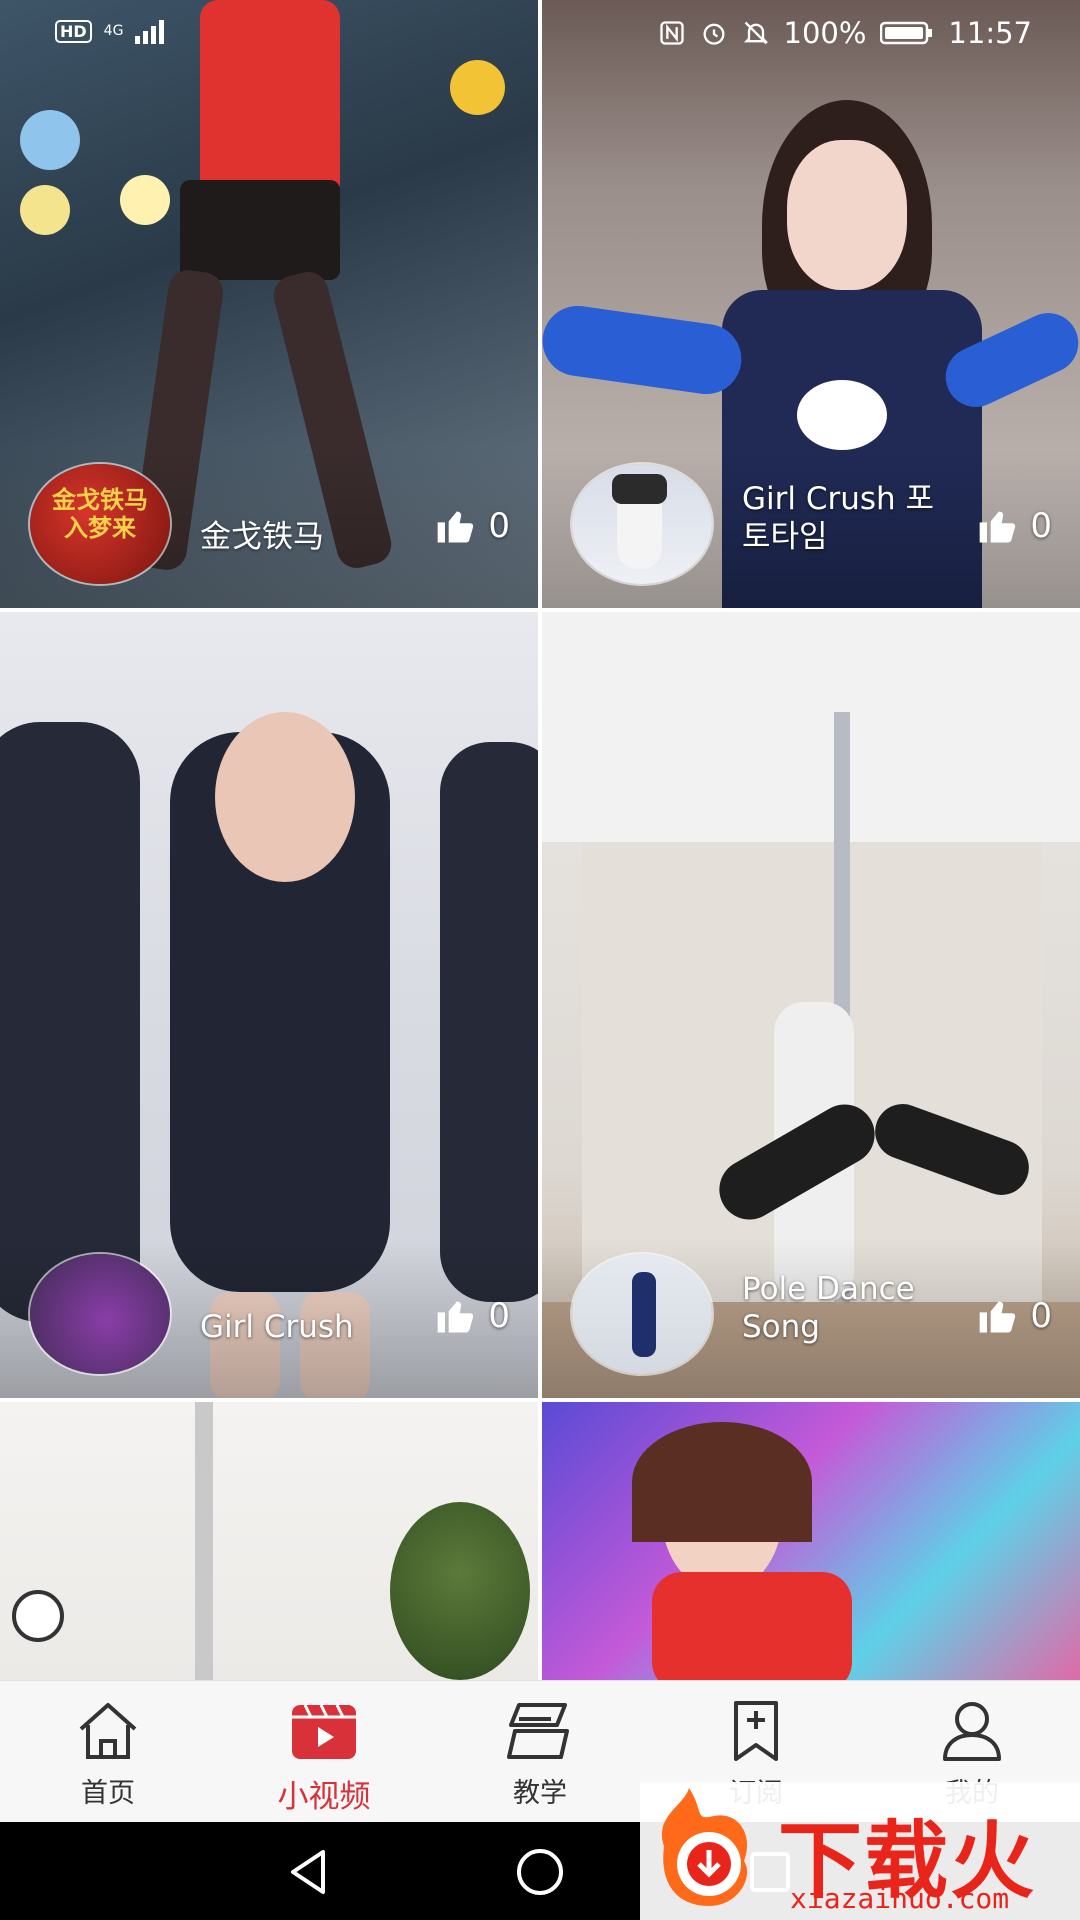 The image size is (1080, 1920). What do you see at coordinates (828, 1308) in the screenshot?
I see `video-title: Pole Dance Song` at bounding box center [828, 1308].